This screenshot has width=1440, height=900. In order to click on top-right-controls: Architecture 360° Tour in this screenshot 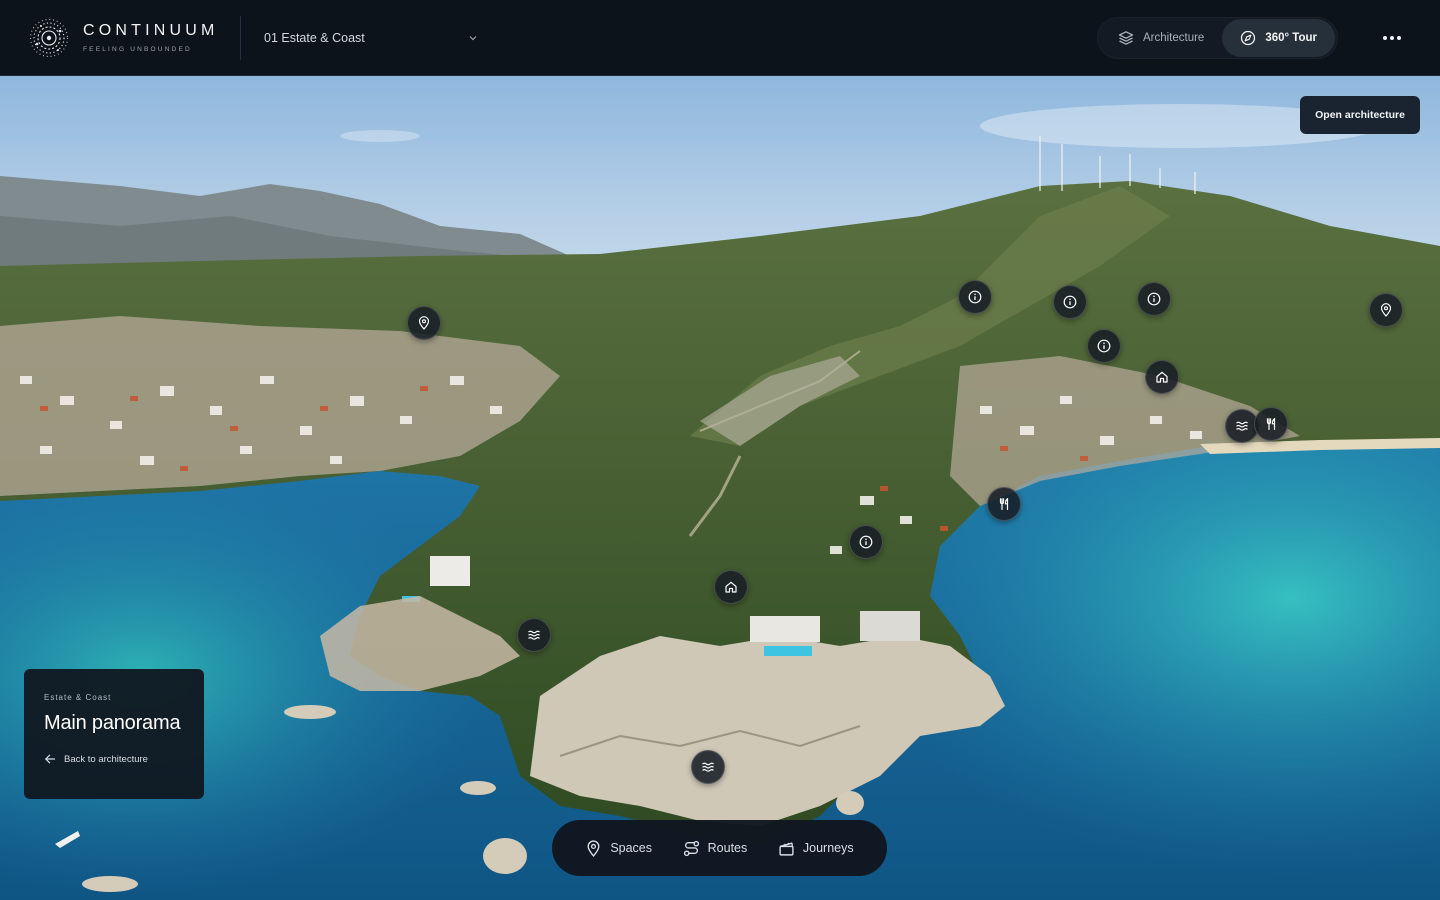, I will do `click(1254, 38)`.